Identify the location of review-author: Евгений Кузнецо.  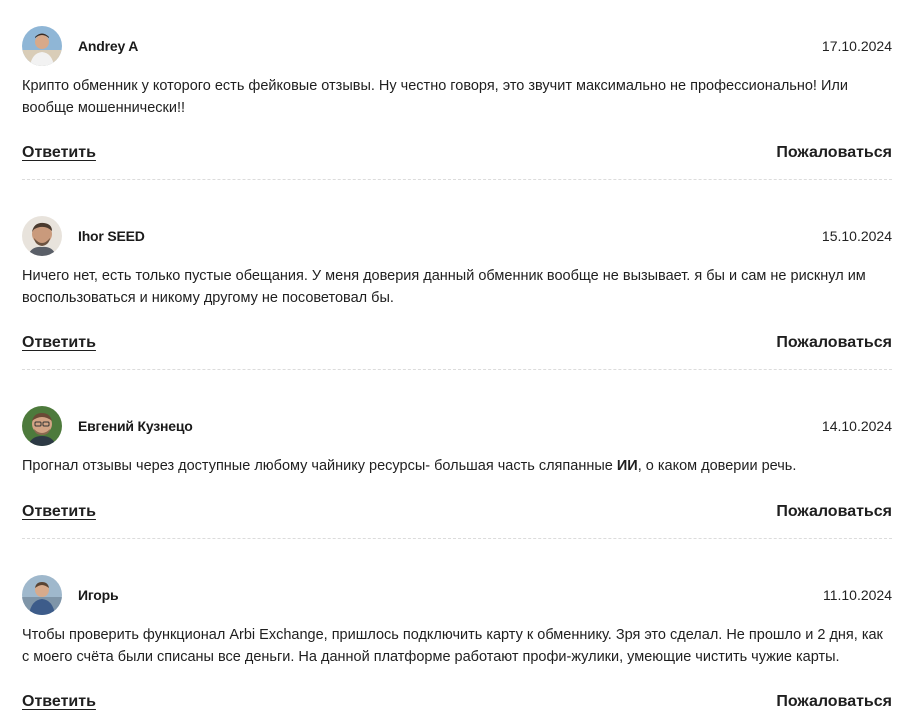
(135, 426).